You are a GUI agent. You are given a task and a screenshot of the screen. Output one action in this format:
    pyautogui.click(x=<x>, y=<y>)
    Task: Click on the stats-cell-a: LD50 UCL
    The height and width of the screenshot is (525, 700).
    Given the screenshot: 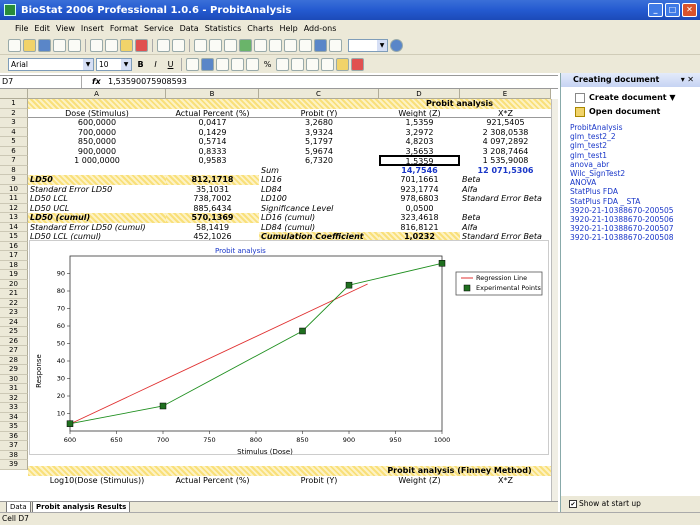 What is the action you would take?
    pyautogui.click(x=97, y=209)
    